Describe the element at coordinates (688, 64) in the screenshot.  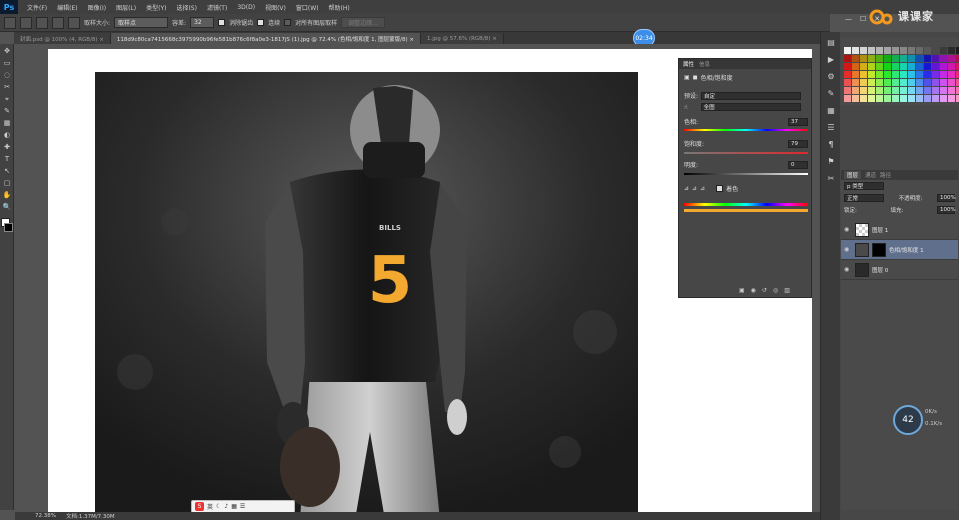
I see `tab-properties: 属性` at that location.